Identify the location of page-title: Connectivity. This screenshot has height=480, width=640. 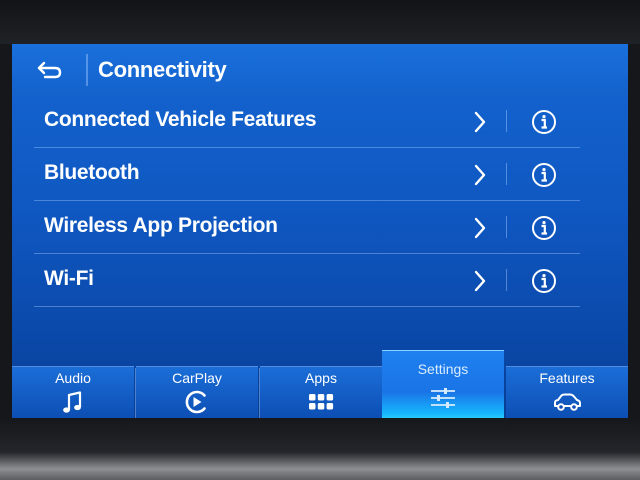
(162, 69).